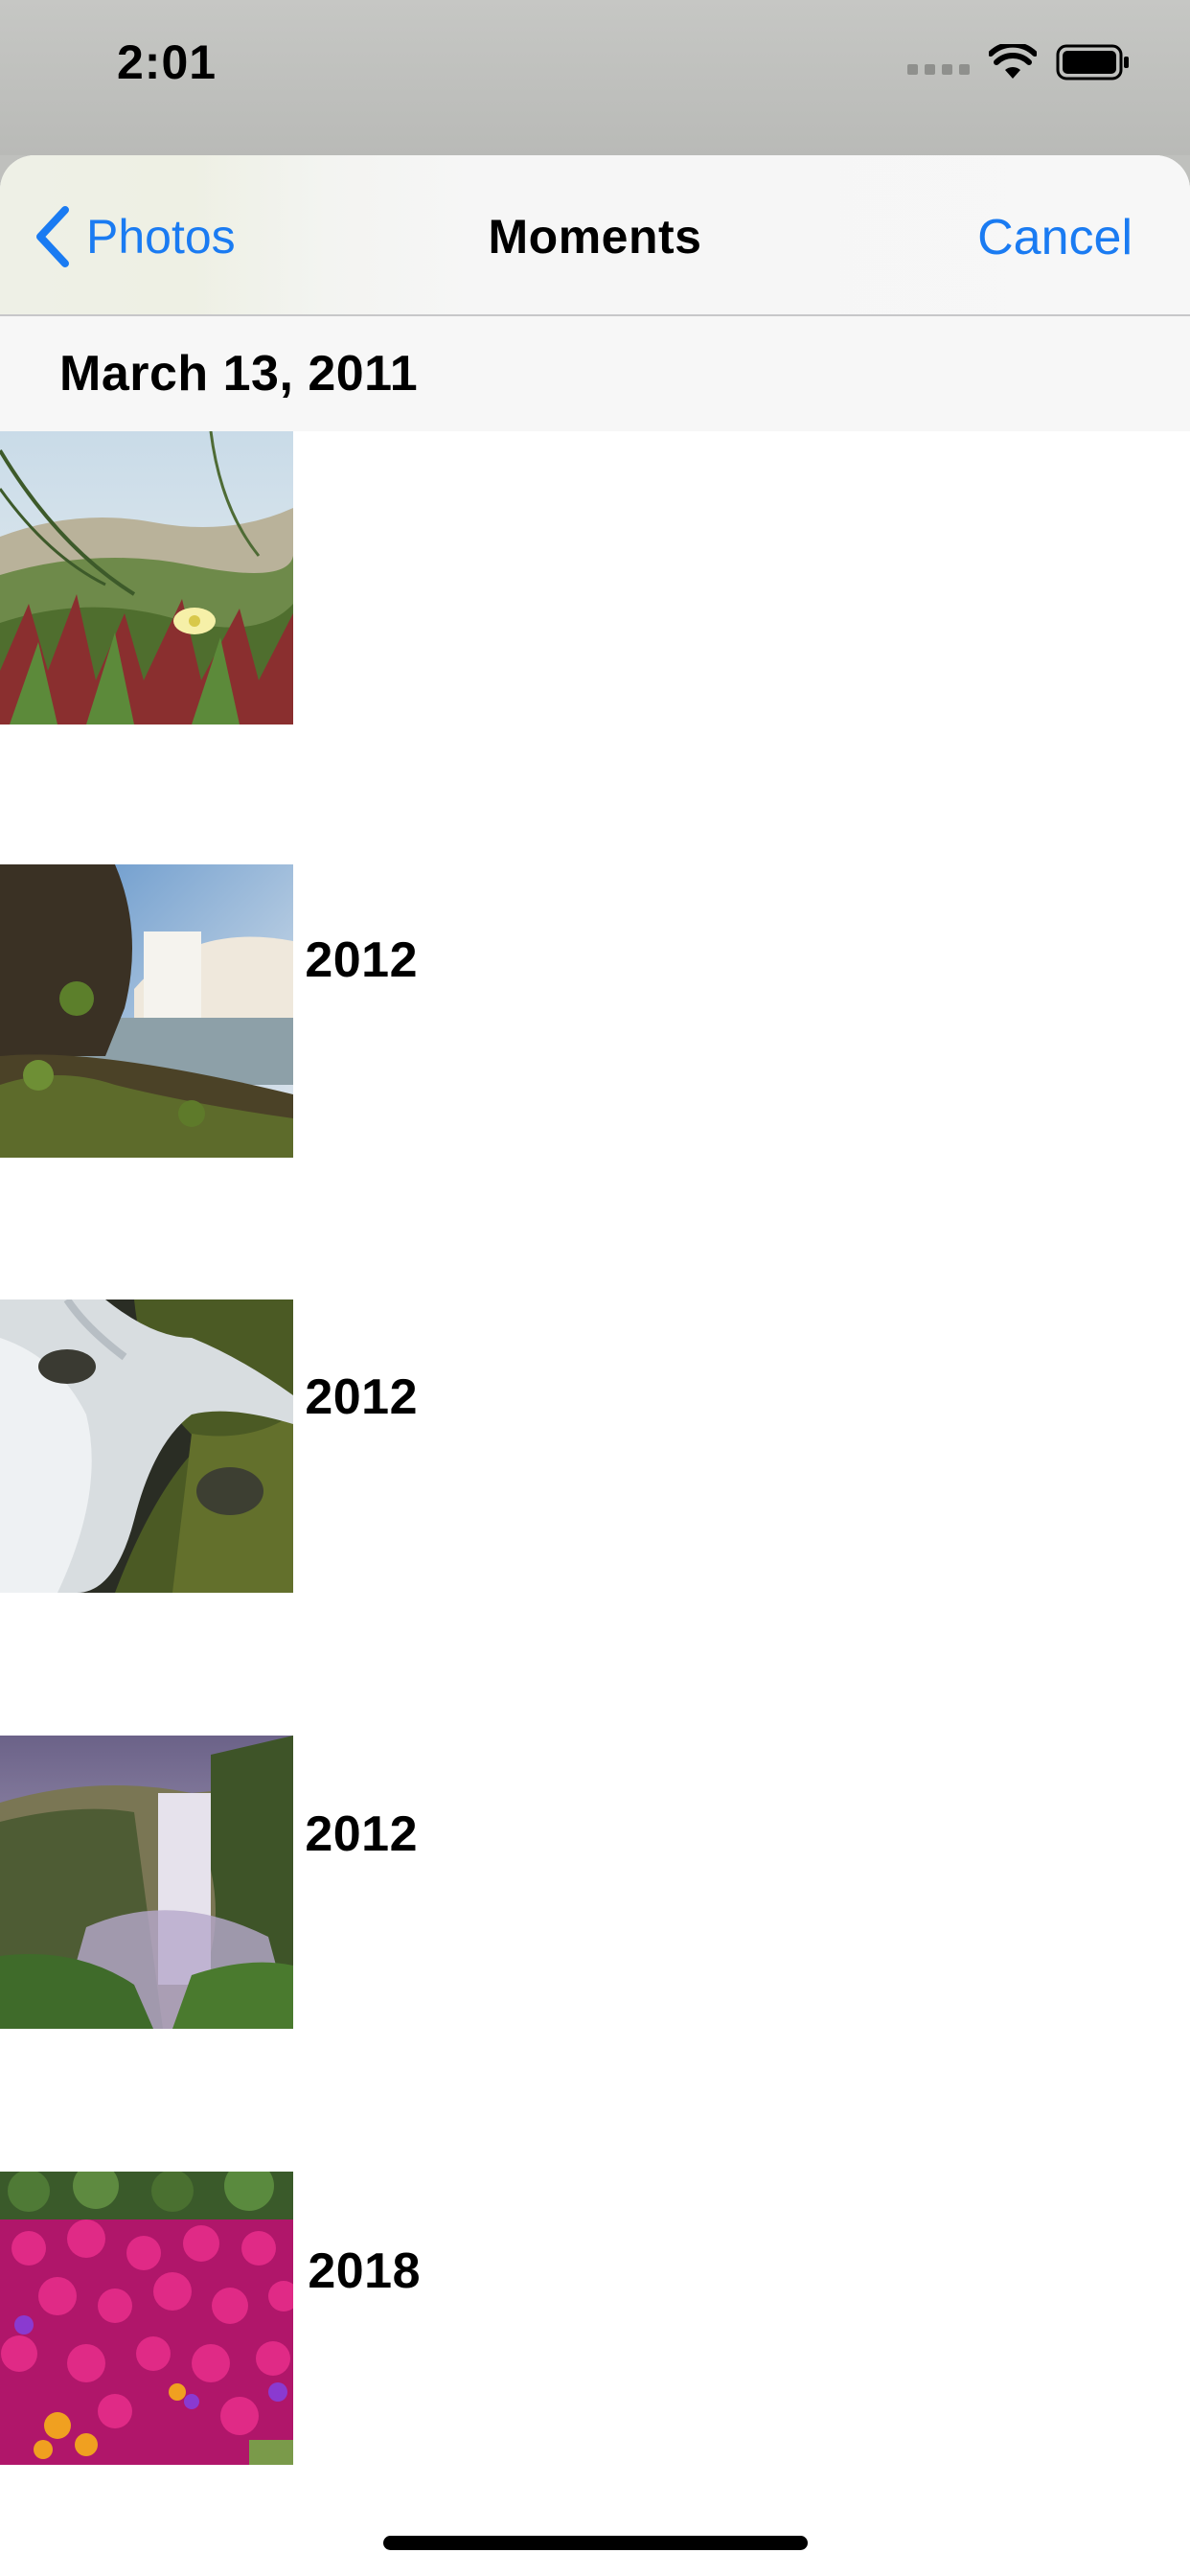  What do you see at coordinates (1055, 237) in the screenshot?
I see `cancel-button: Cancel` at bounding box center [1055, 237].